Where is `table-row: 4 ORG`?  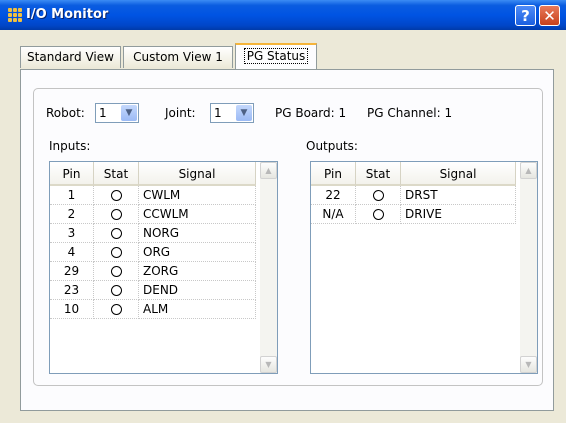
table-row: 4 ORG is located at coordinates (153, 252).